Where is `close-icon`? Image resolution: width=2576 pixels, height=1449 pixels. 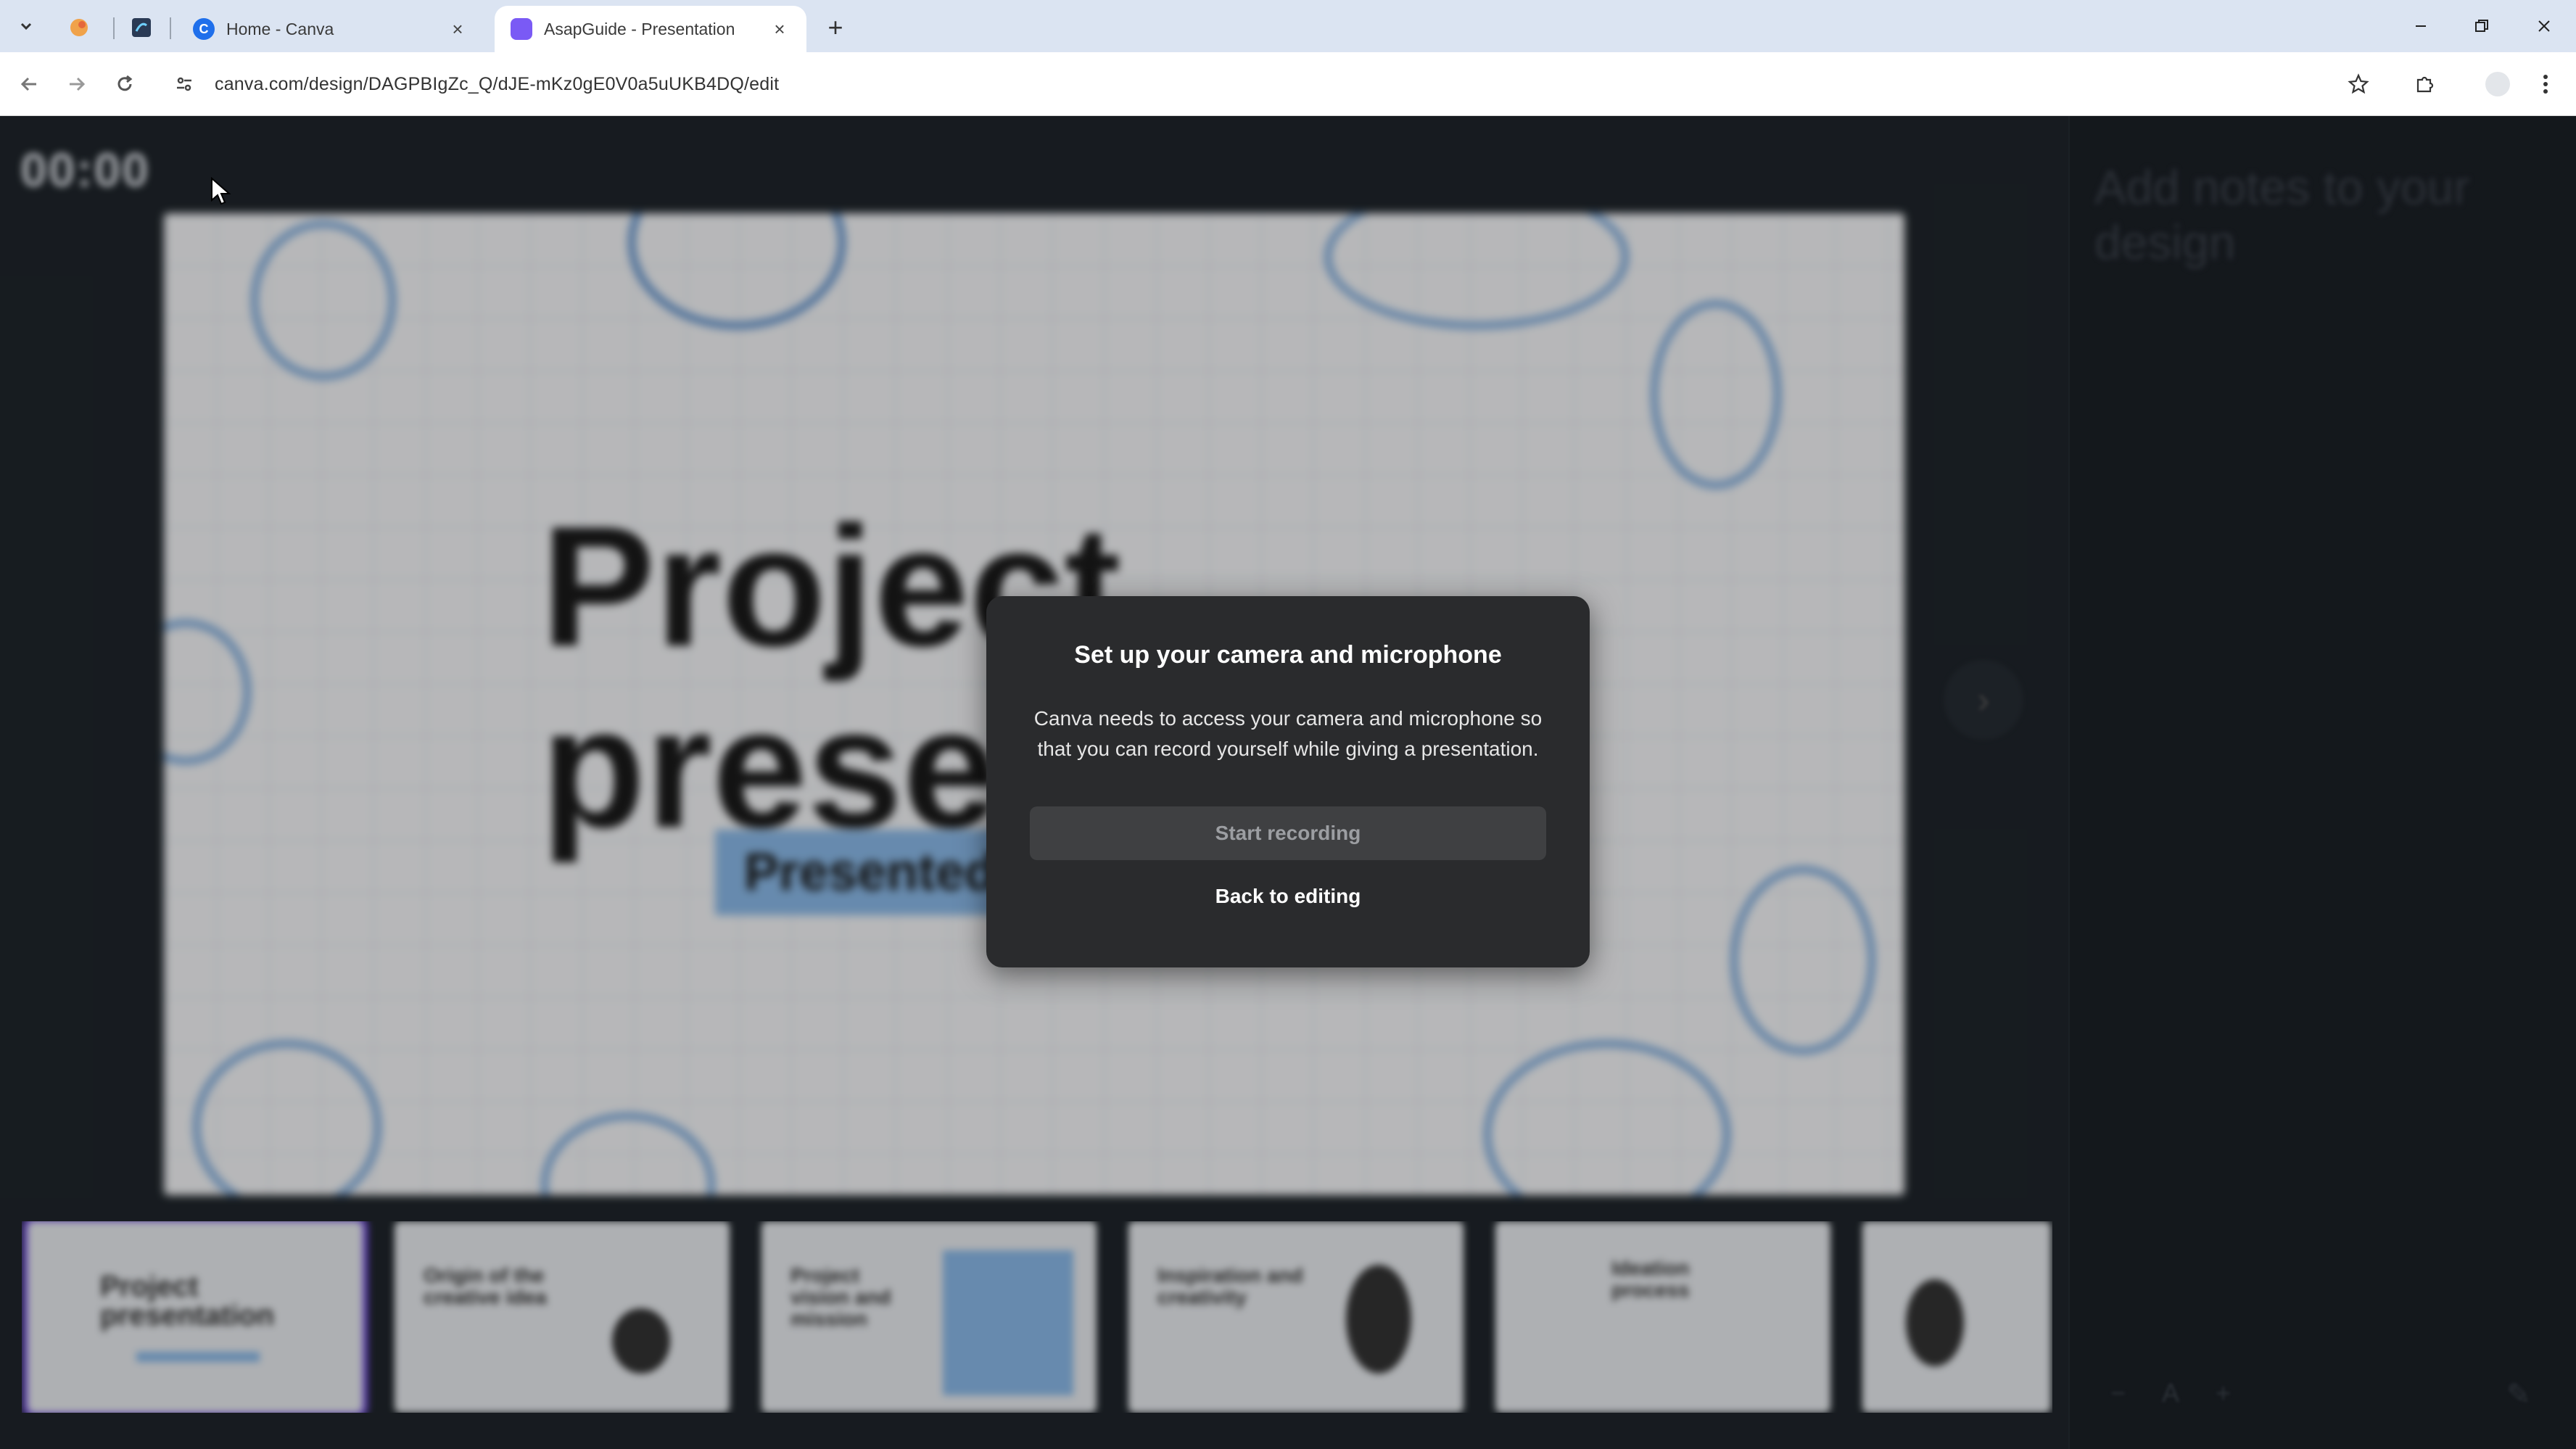
close-icon is located at coordinates (2544, 26).